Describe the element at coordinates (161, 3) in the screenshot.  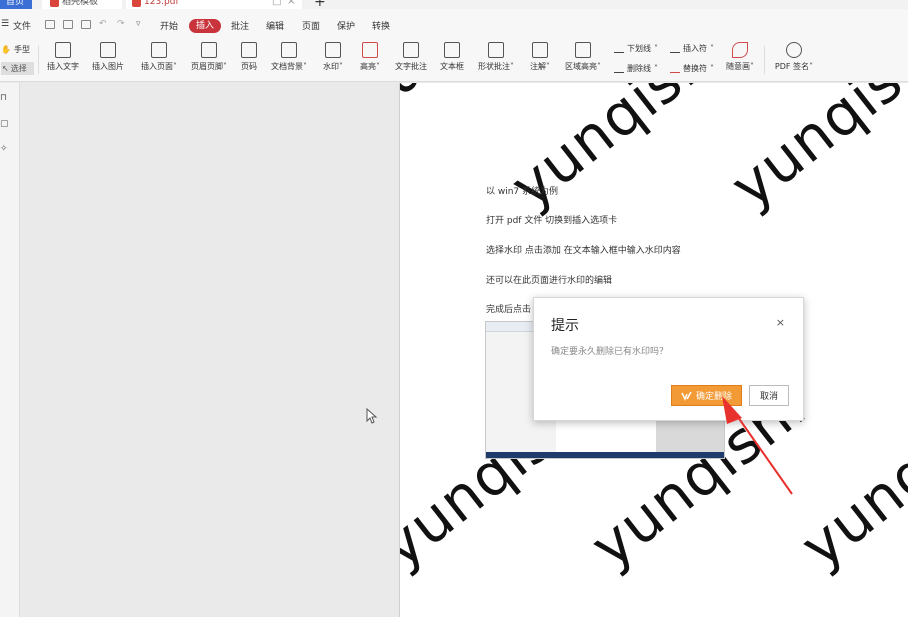
I see `tab-pdf-label: 123.pdf` at that location.